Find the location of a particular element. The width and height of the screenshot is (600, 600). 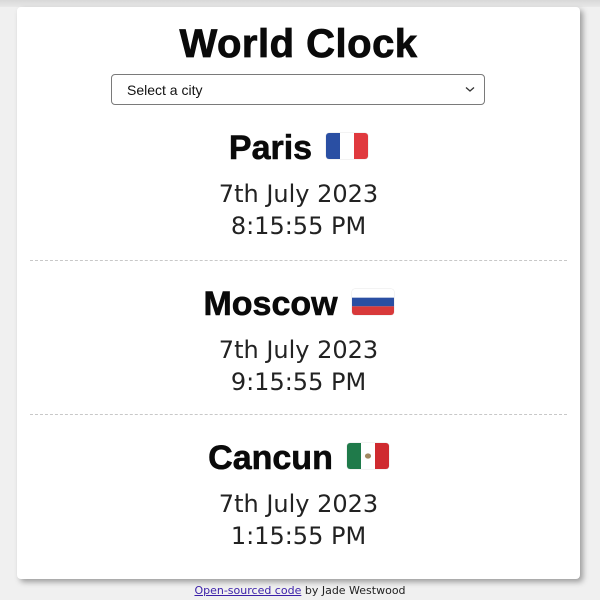

footer: Open-sourced code by Jade Westwood is located at coordinates (300, 590).